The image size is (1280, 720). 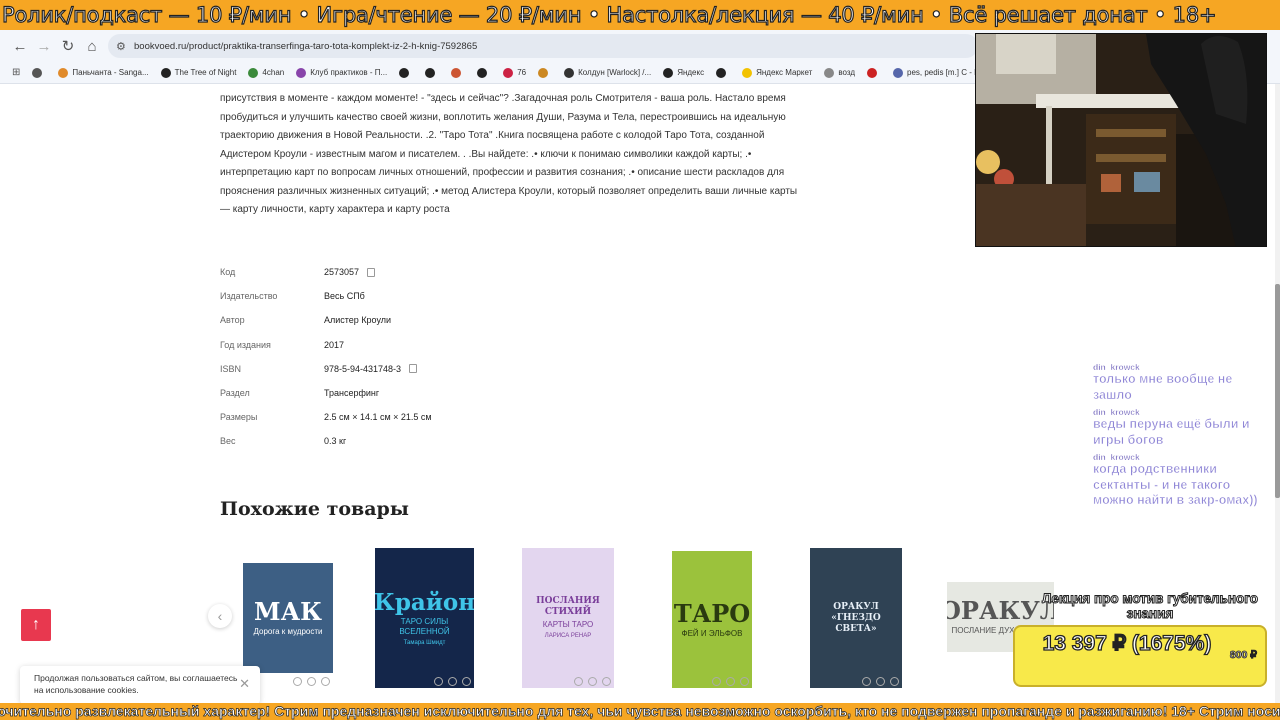 I want to click on bookmark-label: 4chan, so click(x=273, y=72).